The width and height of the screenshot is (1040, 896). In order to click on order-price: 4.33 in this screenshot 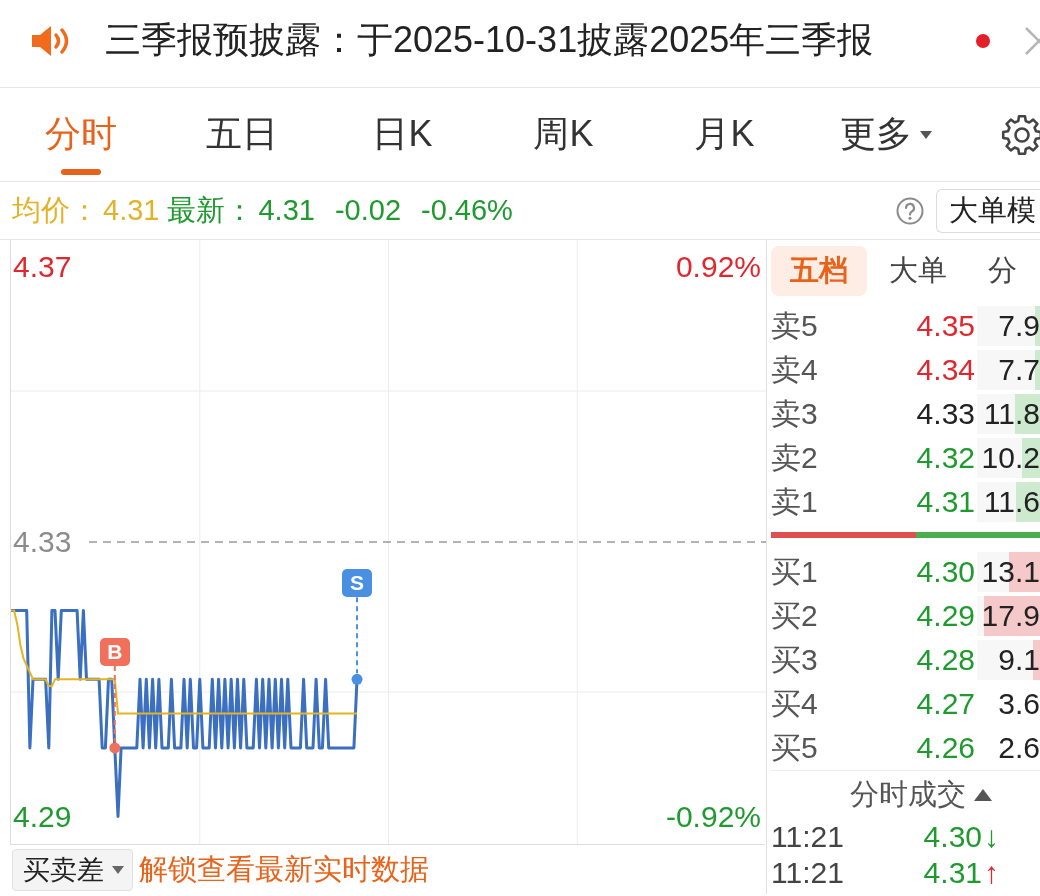, I will do `click(945, 414)`.